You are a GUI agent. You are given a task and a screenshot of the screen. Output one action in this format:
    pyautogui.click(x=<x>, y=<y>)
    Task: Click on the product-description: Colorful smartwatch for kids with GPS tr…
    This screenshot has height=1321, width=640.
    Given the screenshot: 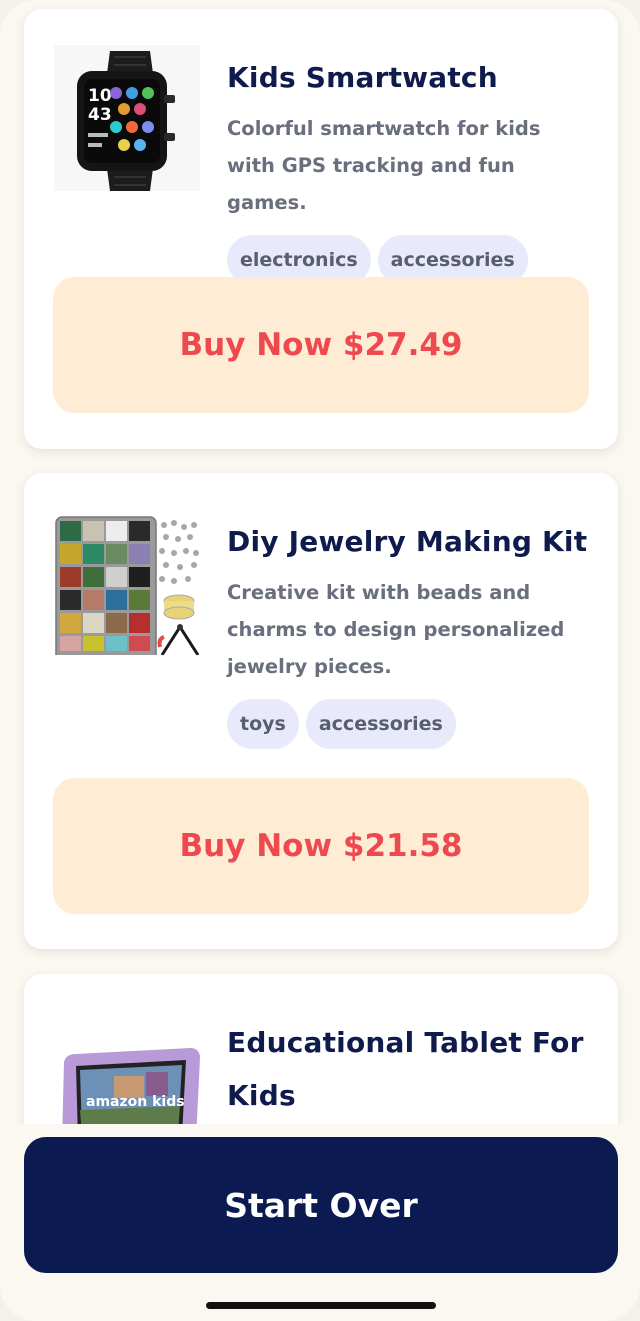 What is the action you would take?
    pyautogui.click(x=384, y=165)
    